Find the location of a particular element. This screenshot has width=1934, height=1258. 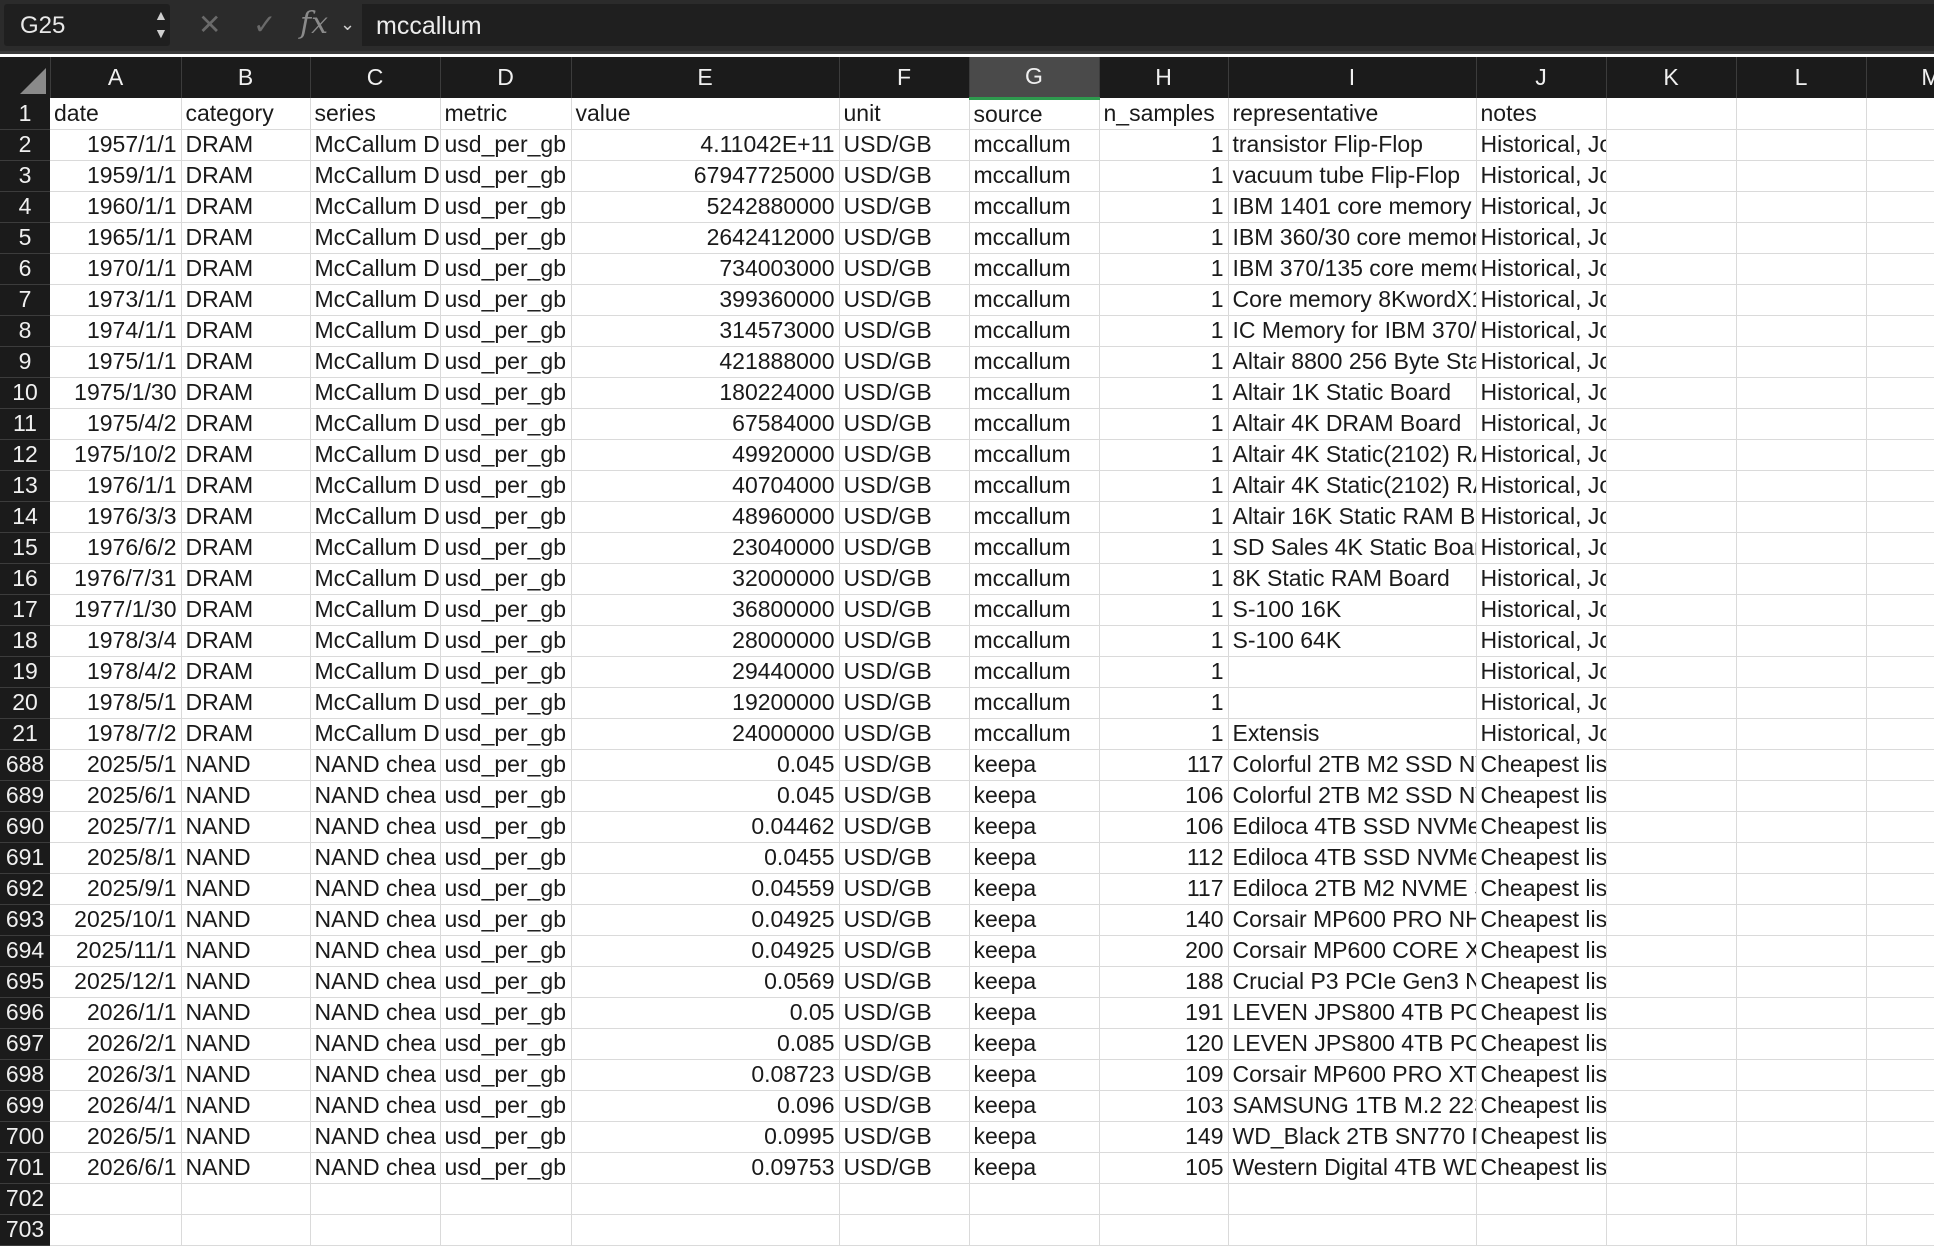

cell-b-16: DRAM is located at coordinates (246, 579).